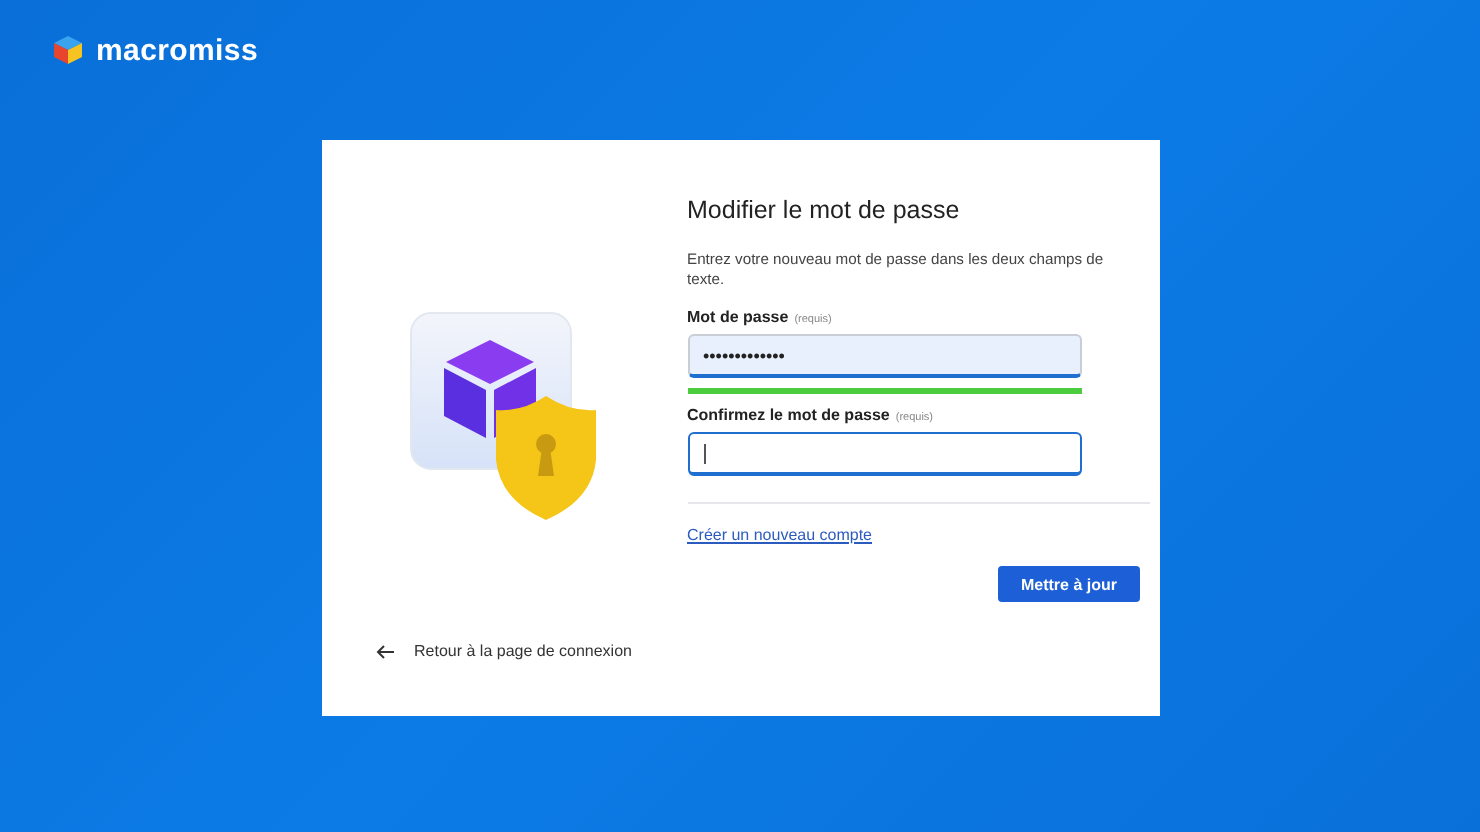 This screenshot has width=1480, height=832. What do you see at coordinates (824, 210) in the screenshot?
I see `form-title: Modifier le mot de passe` at bounding box center [824, 210].